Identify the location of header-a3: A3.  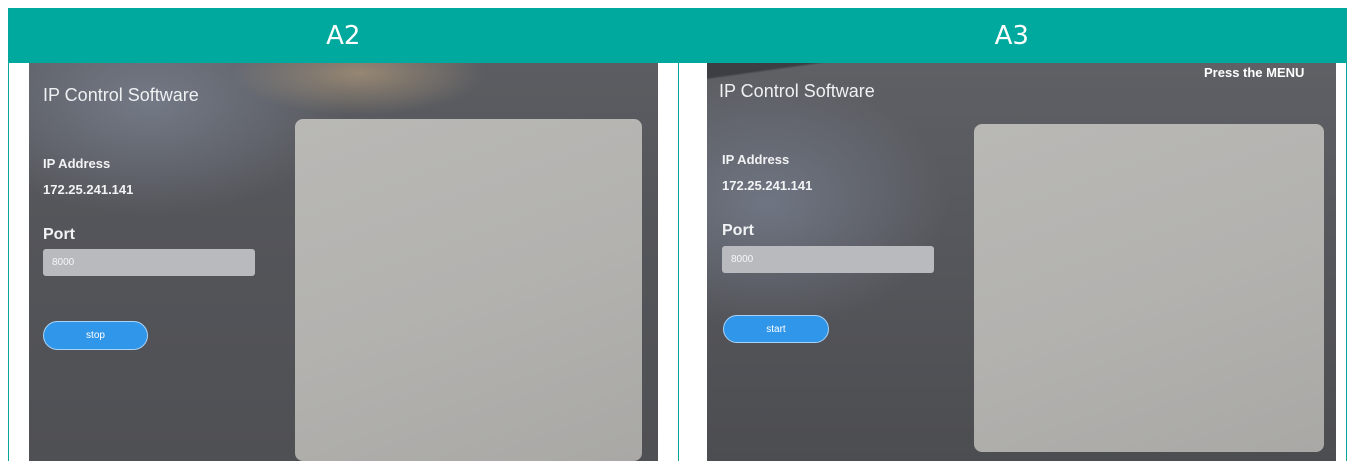
(1011, 35).